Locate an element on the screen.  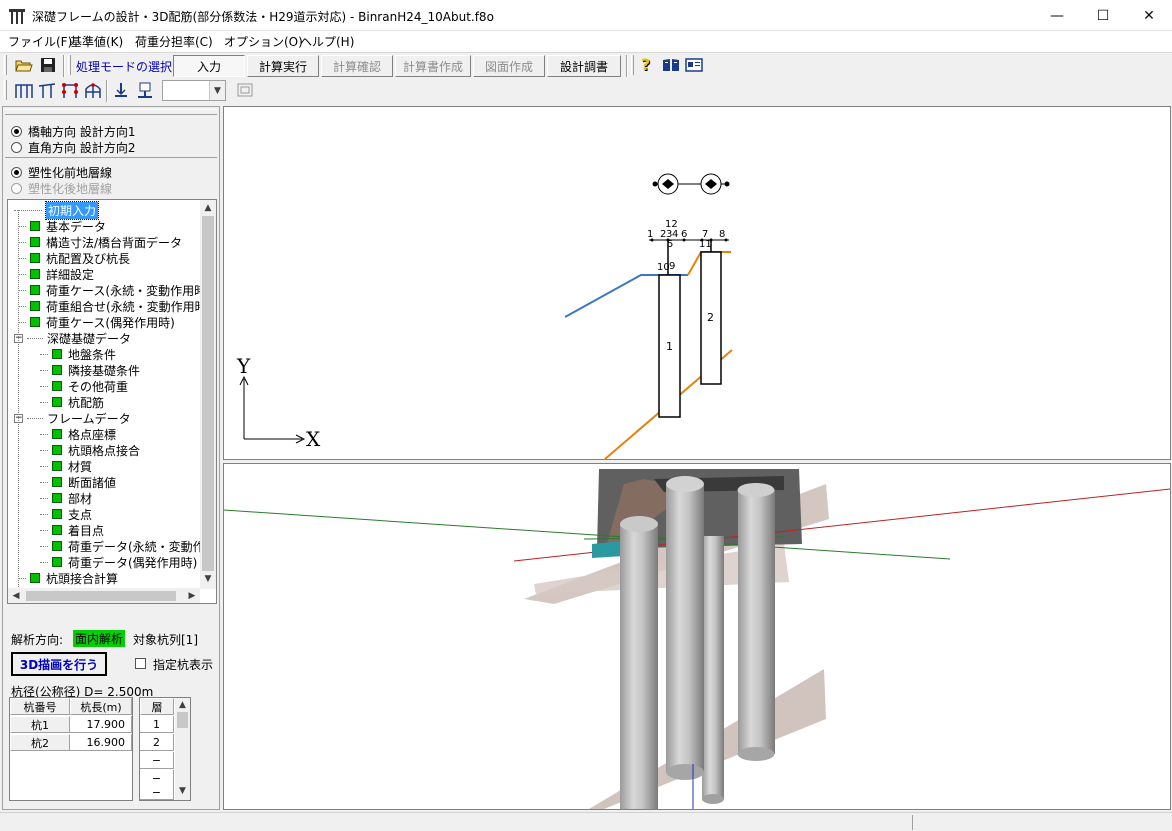
design-record-button: 設計調書 is located at coordinates (584, 66).